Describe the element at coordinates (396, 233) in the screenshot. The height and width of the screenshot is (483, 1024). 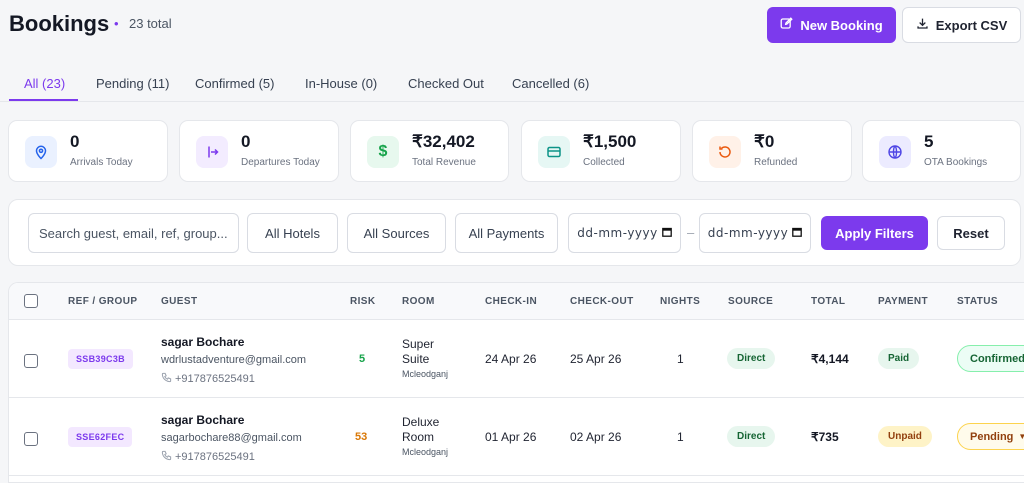
I see `source-select: All Sources` at that location.